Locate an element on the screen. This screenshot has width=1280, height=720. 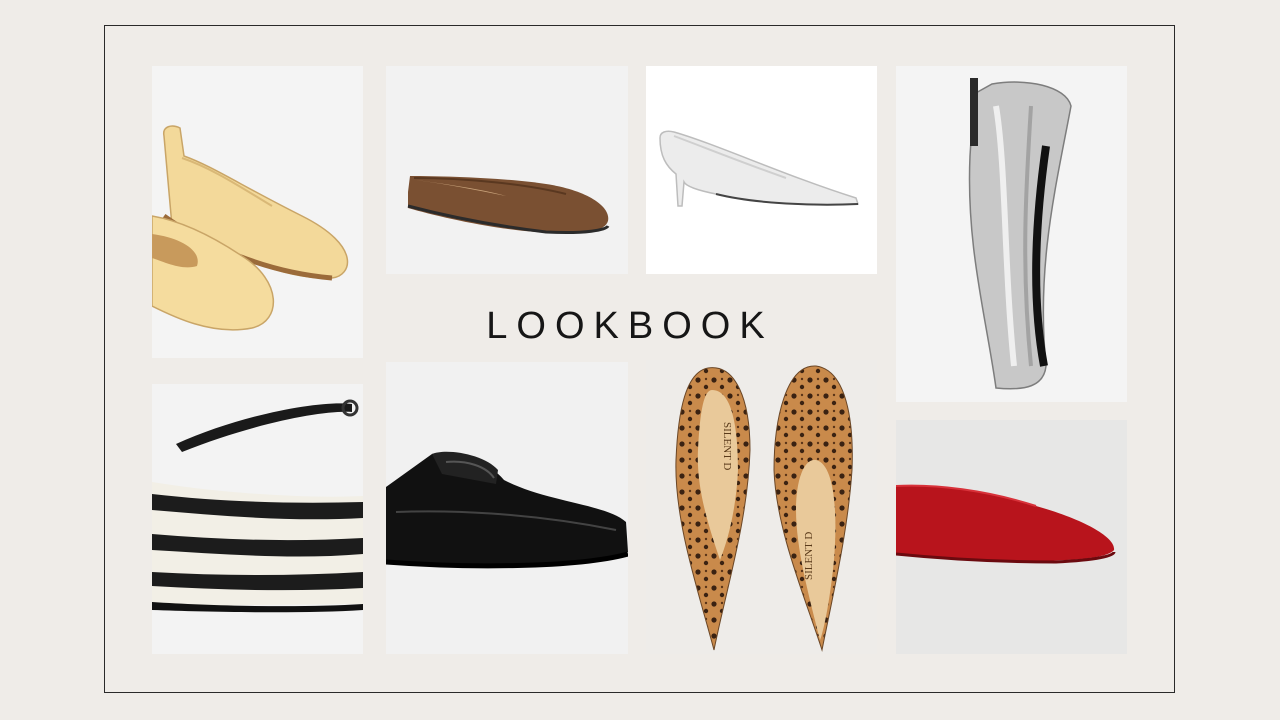
brown-mule-image is located at coordinates (507, 170).